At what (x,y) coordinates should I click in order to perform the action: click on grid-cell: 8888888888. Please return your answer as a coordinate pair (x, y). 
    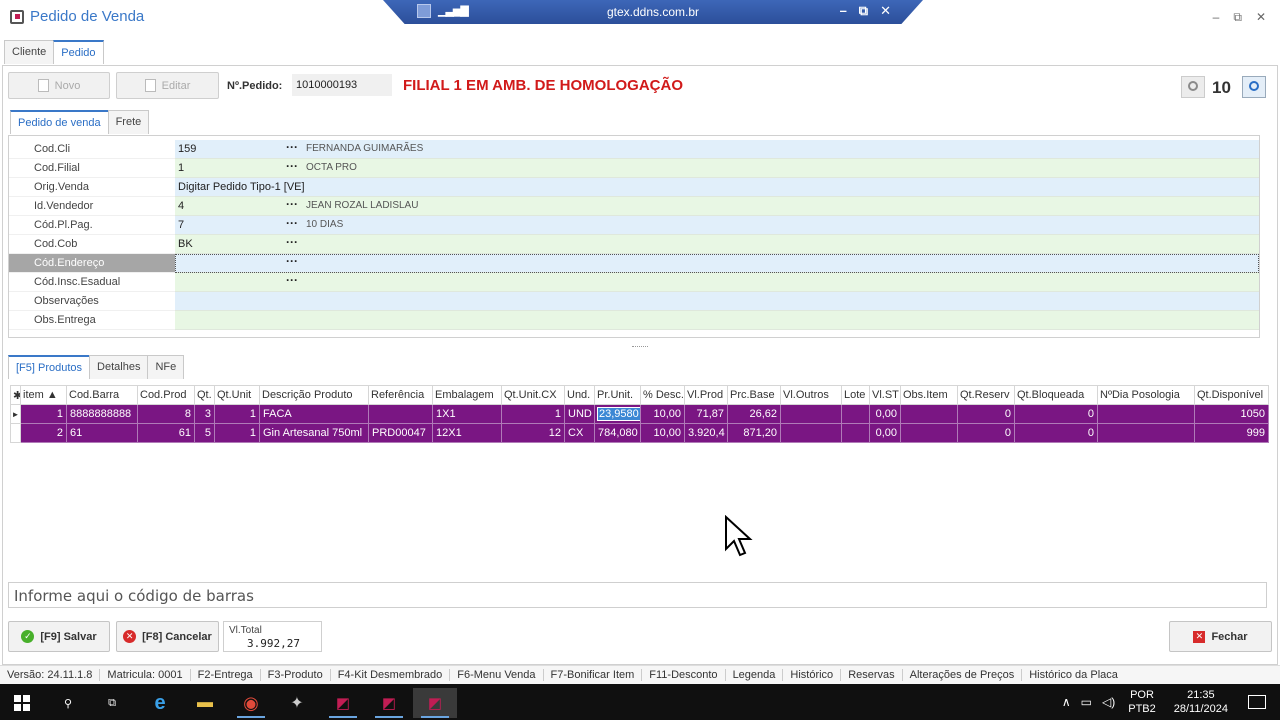
    Looking at the image, I should click on (102, 414).